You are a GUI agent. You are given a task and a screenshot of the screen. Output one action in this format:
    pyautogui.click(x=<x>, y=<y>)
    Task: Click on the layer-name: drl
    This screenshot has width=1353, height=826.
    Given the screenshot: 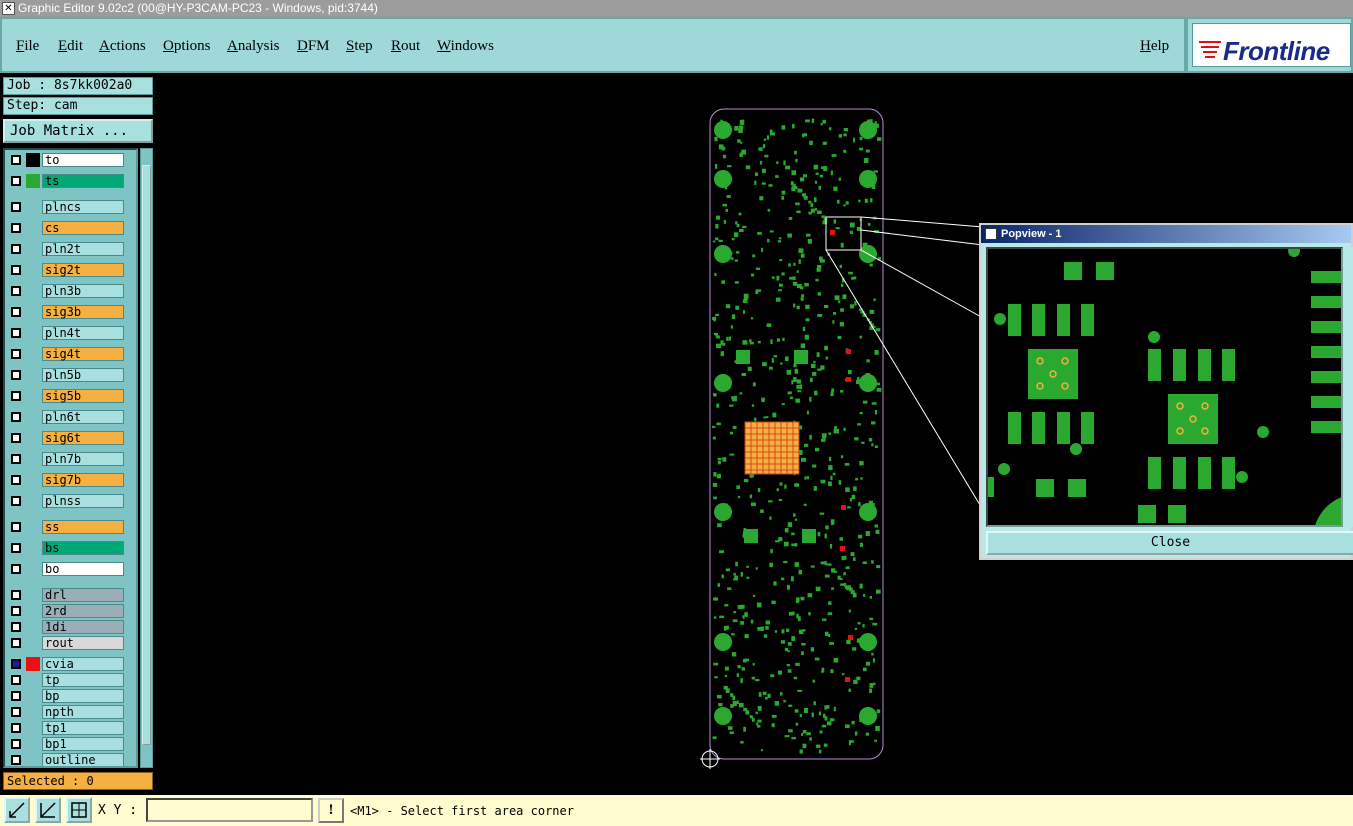 What is the action you would take?
    pyautogui.click(x=83, y=595)
    